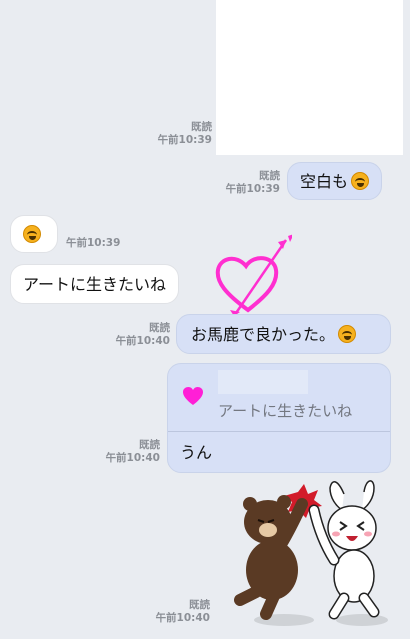  I want to click on incoming-message-bubble, so click(34, 234).